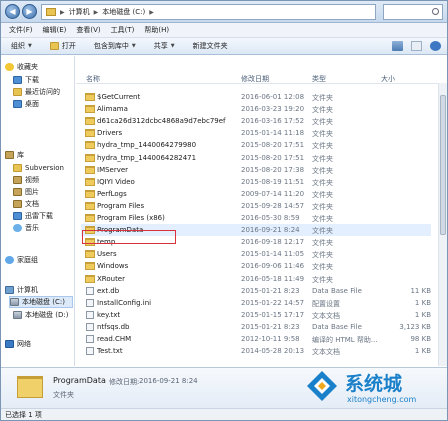  What do you see at coordinates (164, 46) in the screenshot?
I see `share-button: 共享 ▼` at bounding box center [164, 46].